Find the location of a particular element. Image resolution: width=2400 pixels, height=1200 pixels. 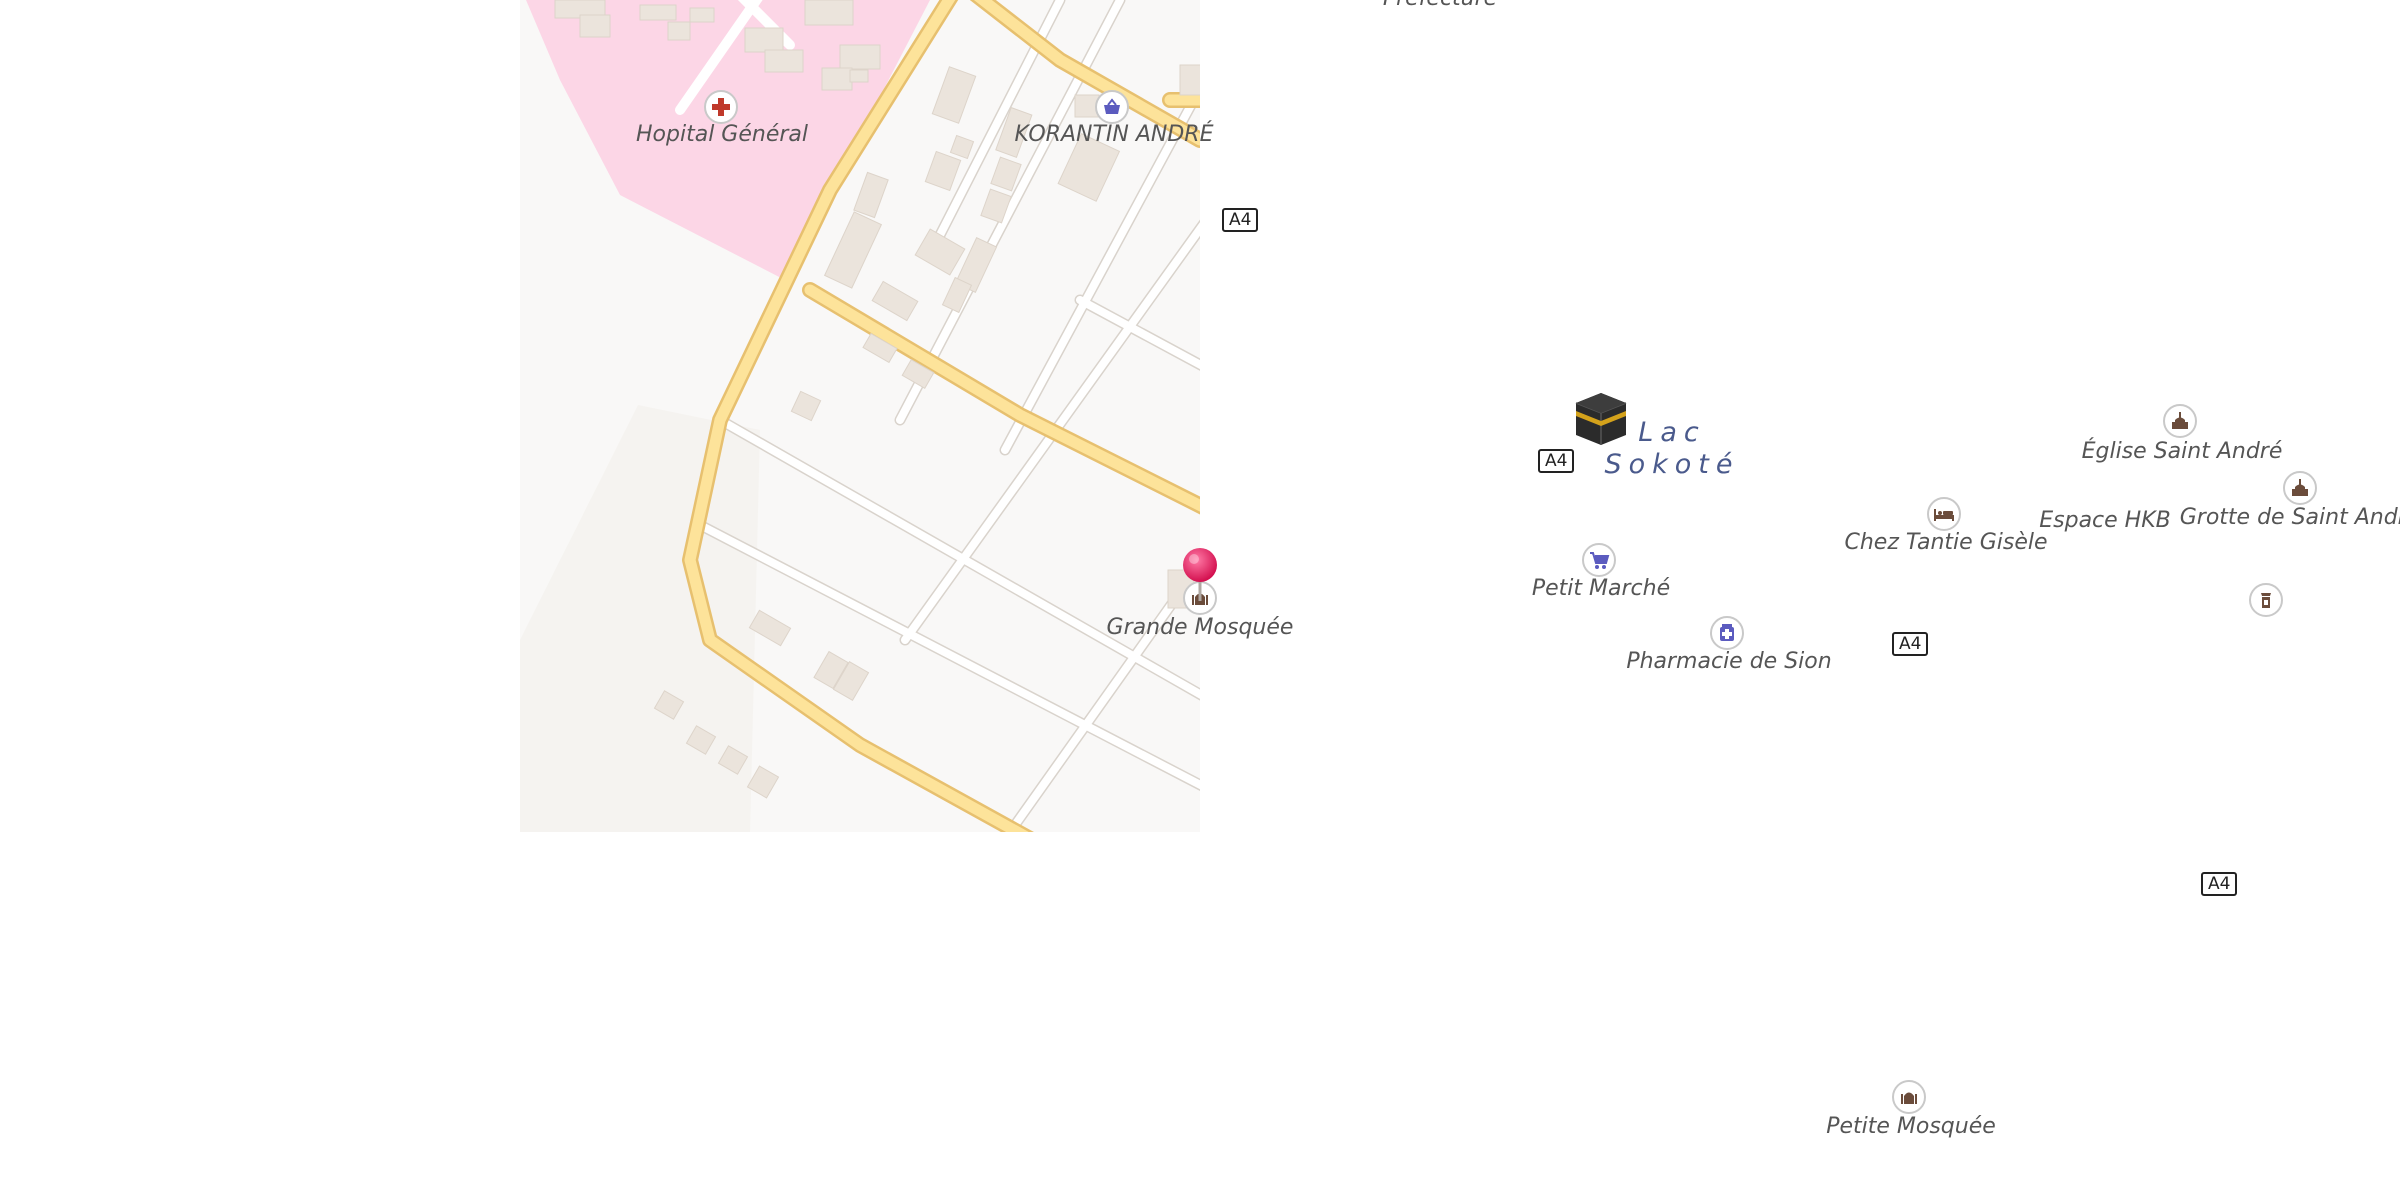

shopping-basket-icon is located at coordinates (1112, 107).